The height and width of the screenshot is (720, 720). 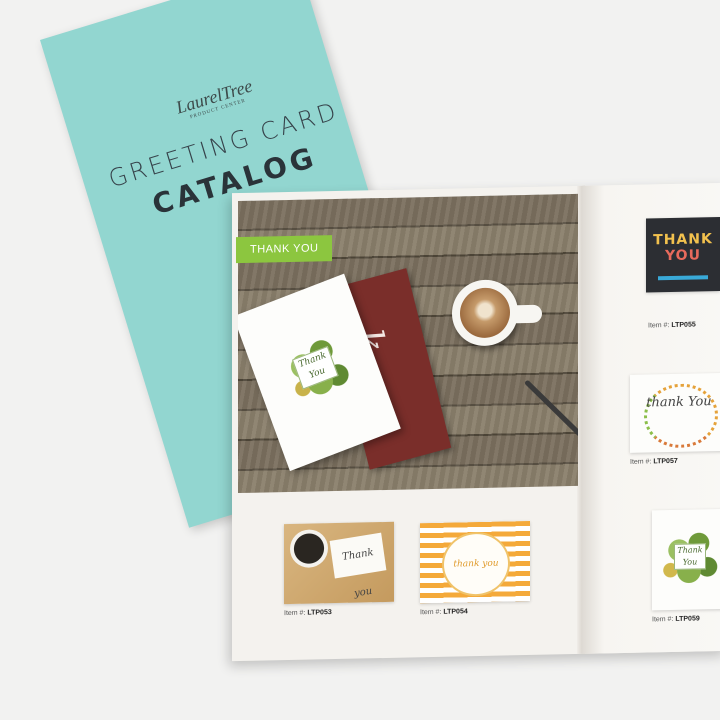 What do you see at coordinates (319, 613) in the screenshot?
I see `item-code: LTP053` at bounding box center [319, 613].